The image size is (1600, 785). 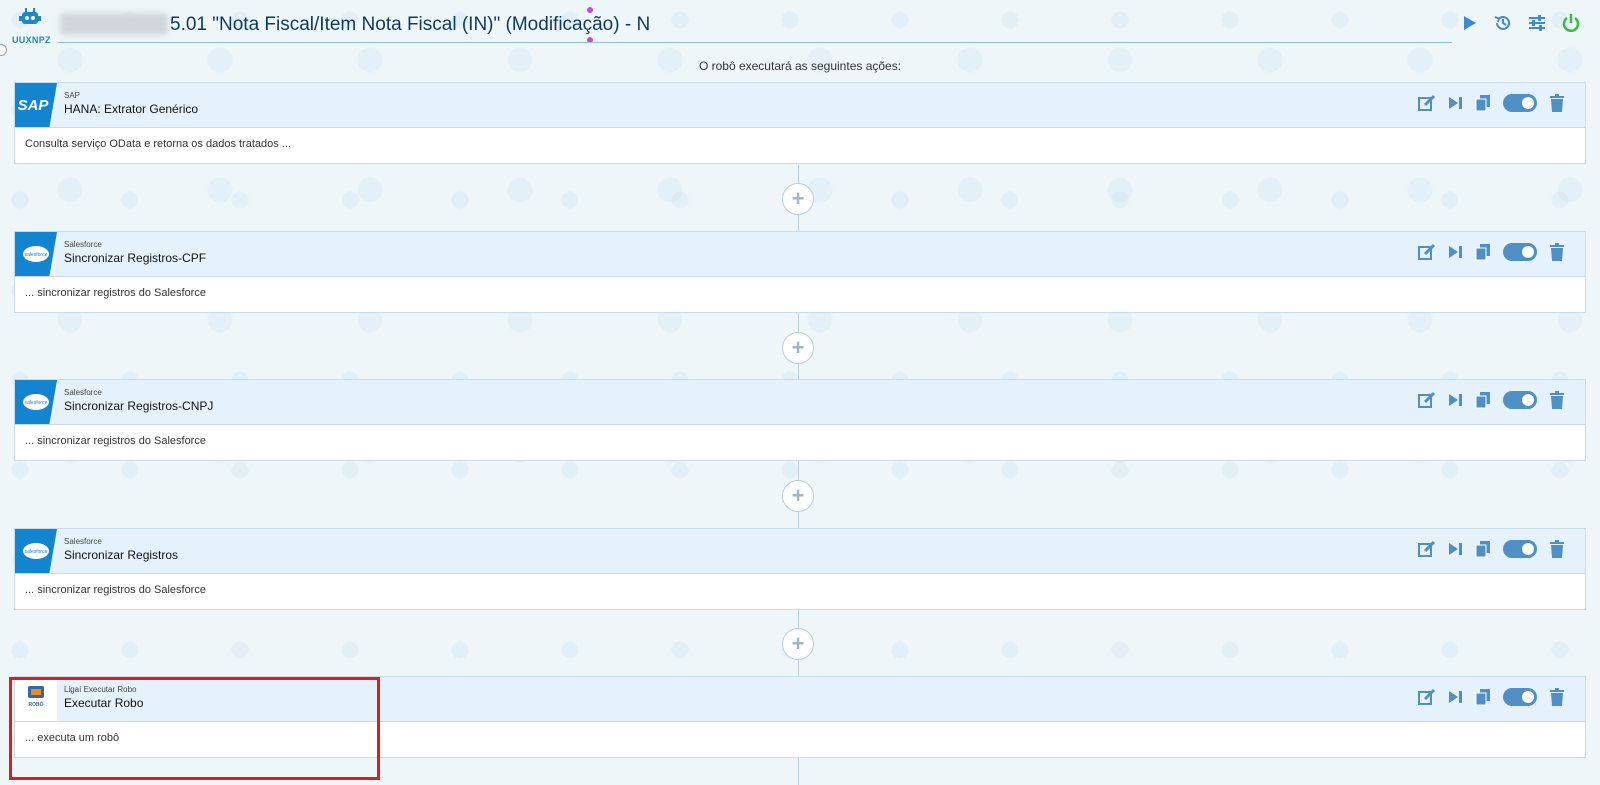 I want to click on robot-code: UUXNPZ, so click(x=31, y=40).